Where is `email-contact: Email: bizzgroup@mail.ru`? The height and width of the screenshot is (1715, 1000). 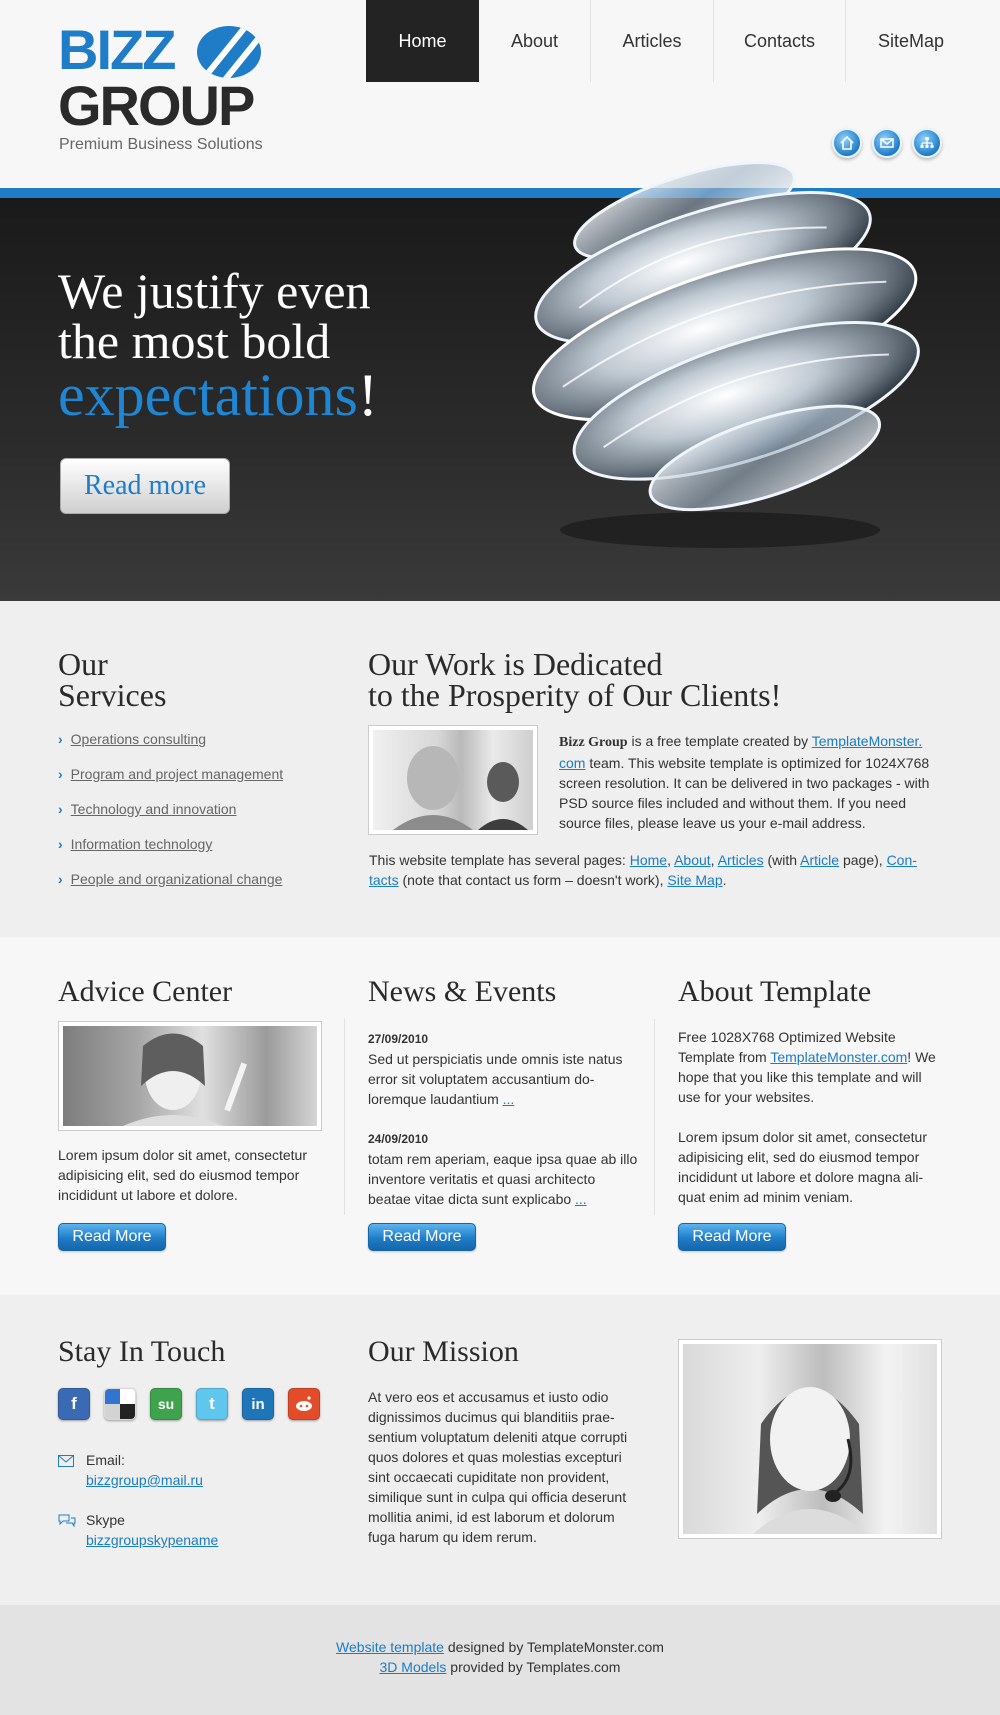
email-contact: Email: bizzgroup@mail.ru is located at coordinates (130, 1470).